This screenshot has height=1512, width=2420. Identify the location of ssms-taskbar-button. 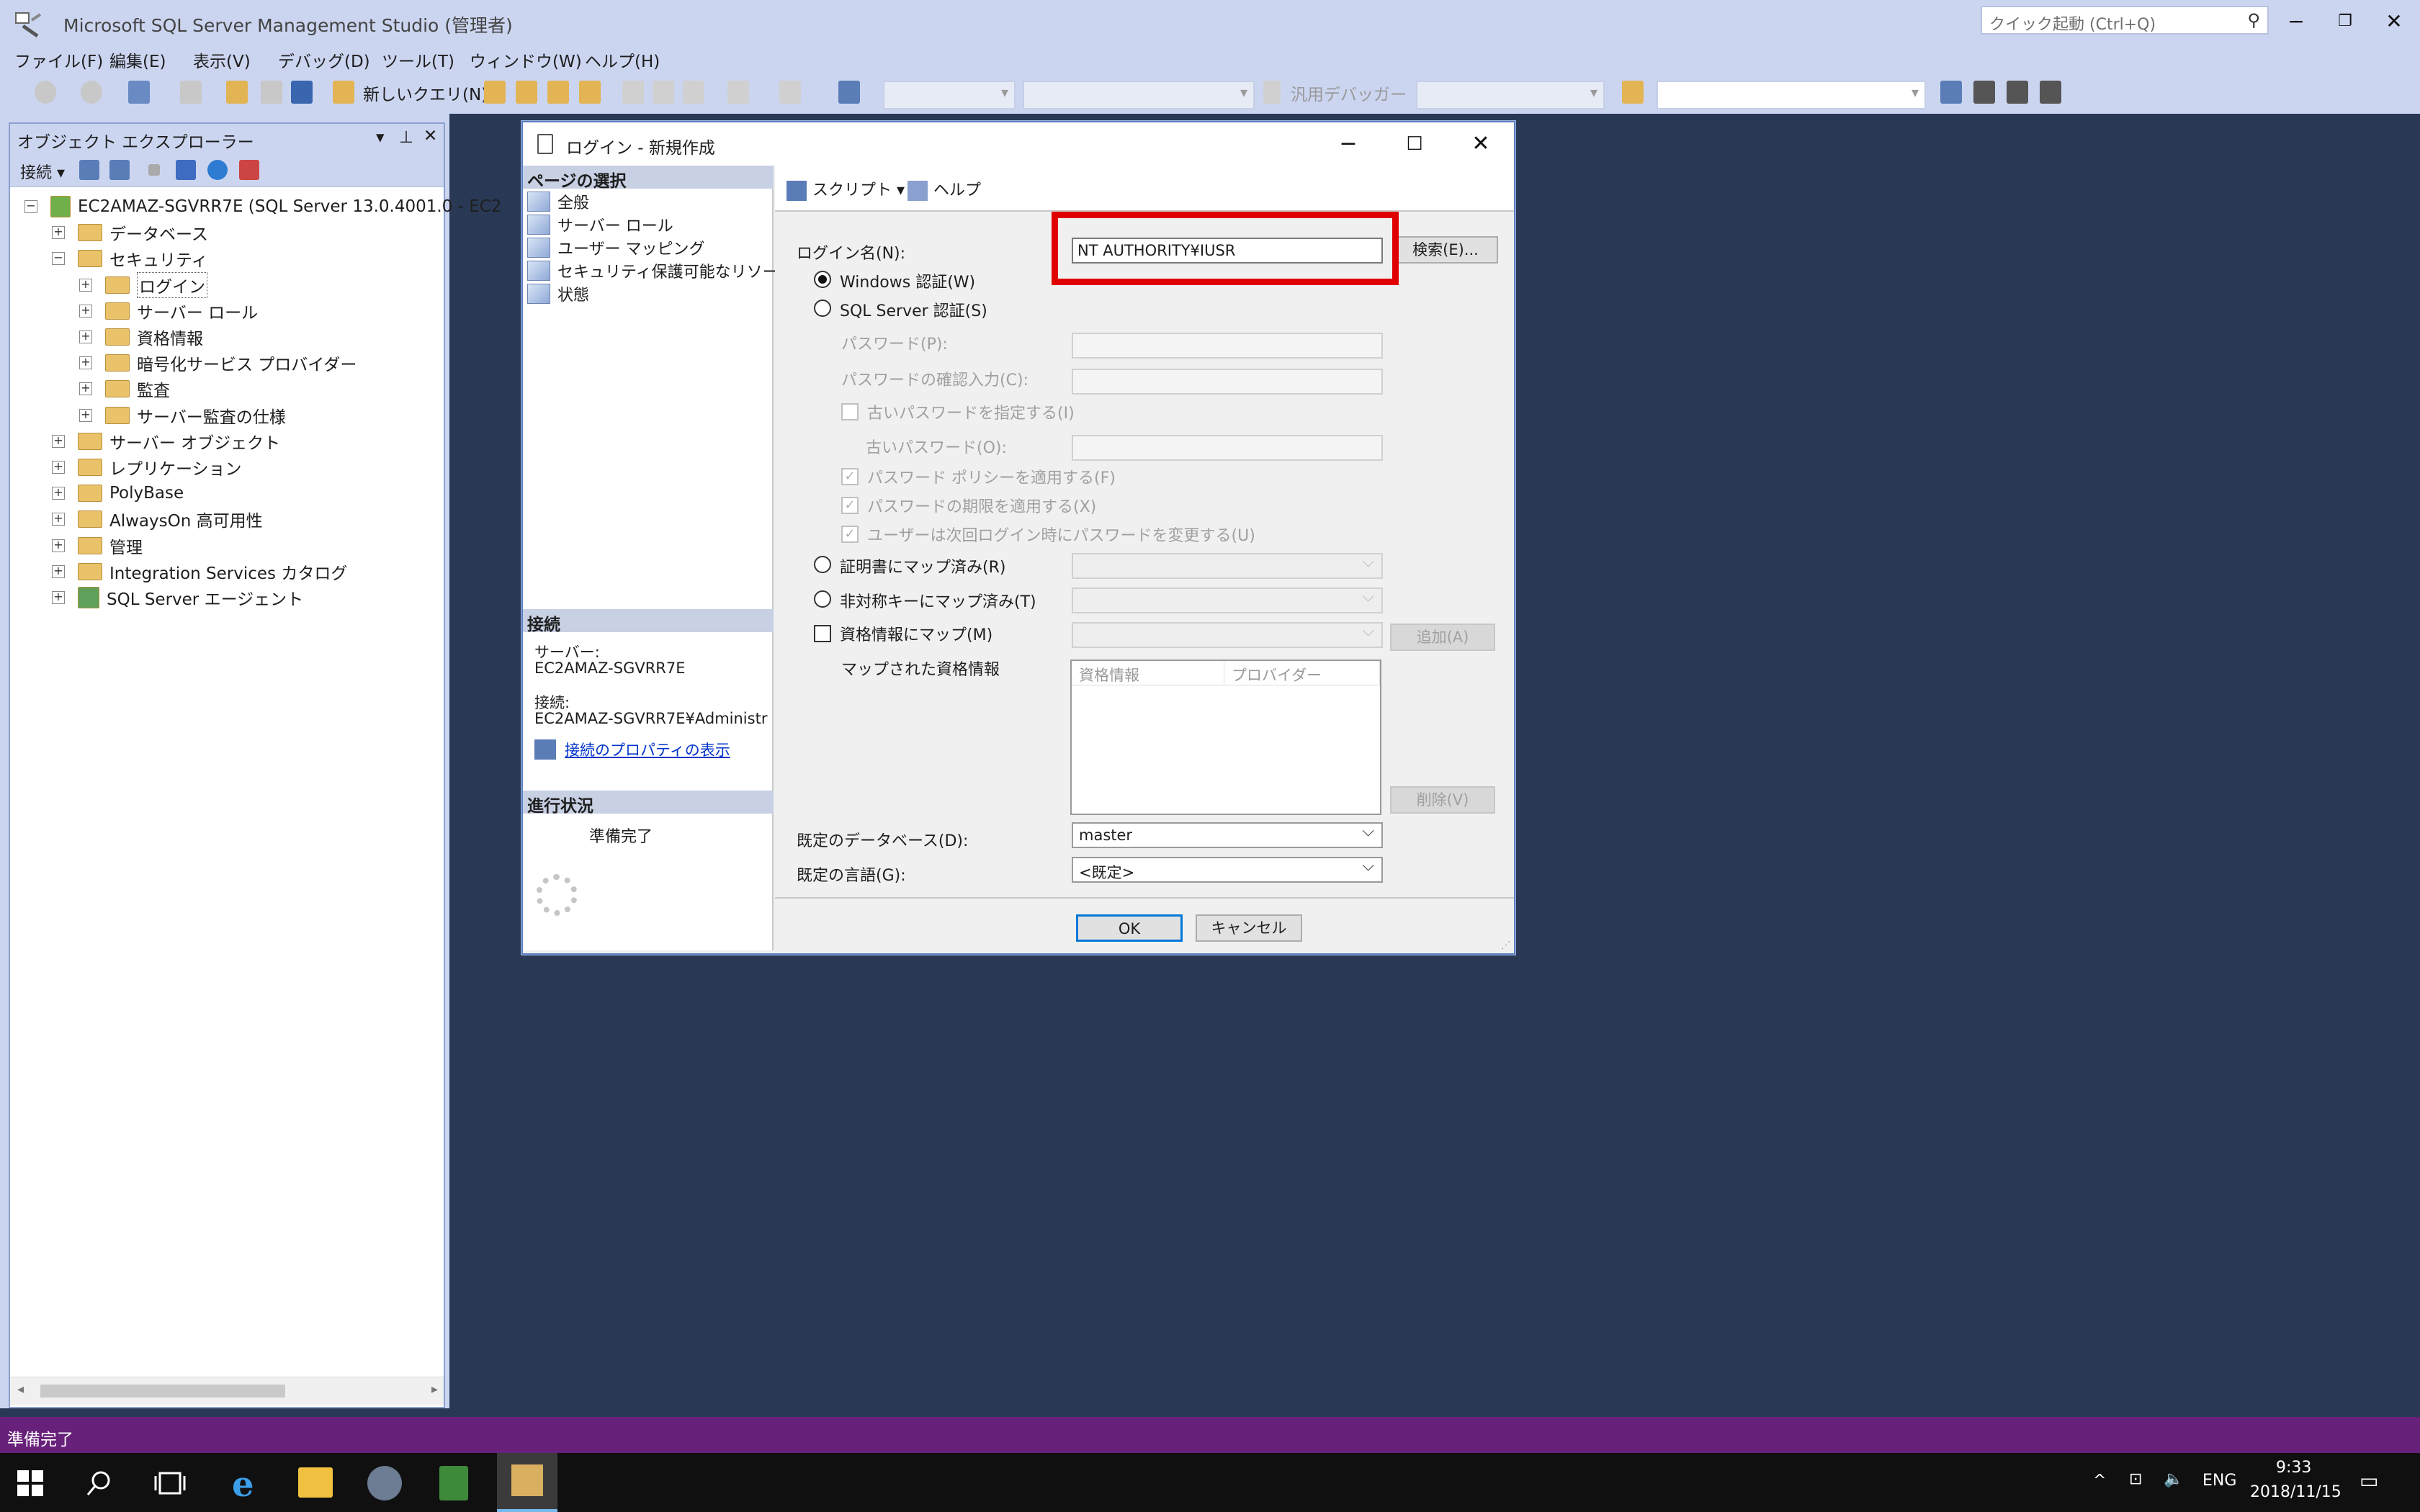
(527, 1482).